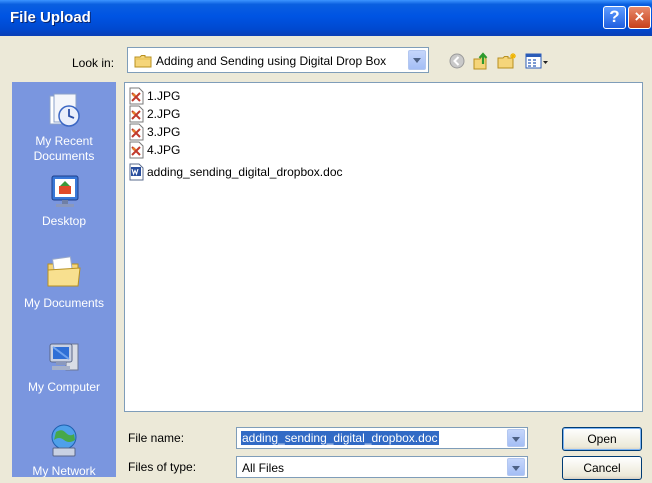 The height and width of the screenshot is (483, 652). What do you see at coordinates (164, 132) in the screenshot?
I see `file-name: 3.JPG` at bounding box center [164, 132].